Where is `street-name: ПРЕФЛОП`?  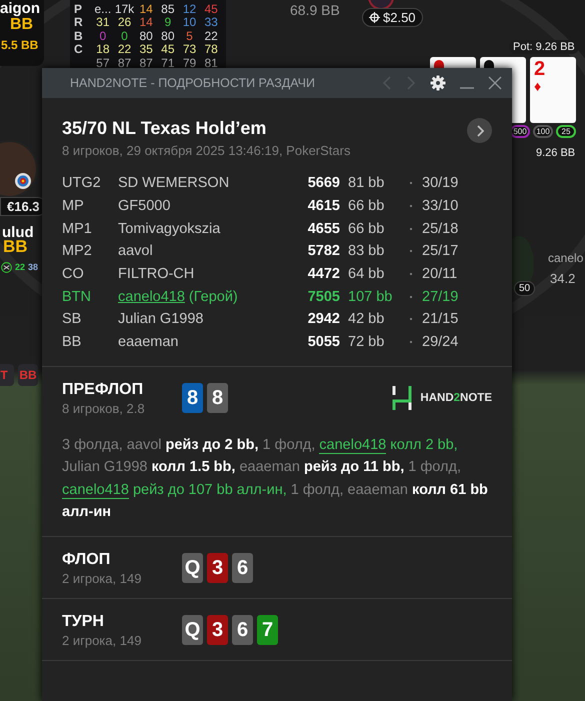
street-name: ПРЕФЛОП is located at coordinates (103, 389).